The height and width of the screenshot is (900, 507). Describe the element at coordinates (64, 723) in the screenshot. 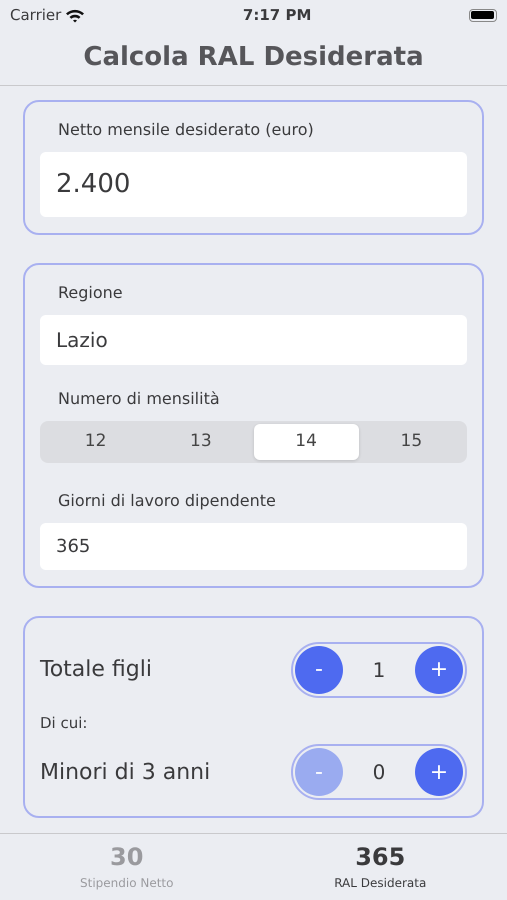

I see `section-label: Di cui:` at that location.